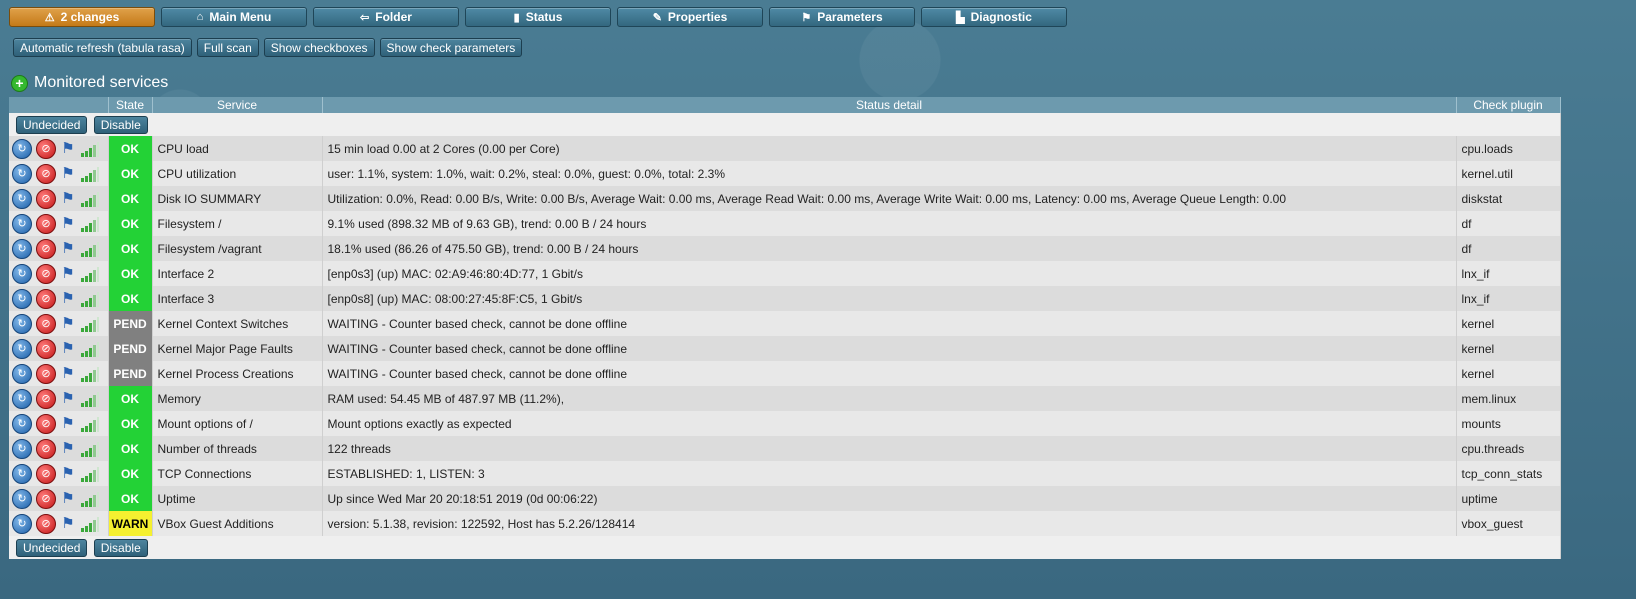 This screenshot has width=1636, height=599. What do you see at coordinates (544, 17) in the screenshot?
I see `menu-label: Status` at bounding box center [544, 17].